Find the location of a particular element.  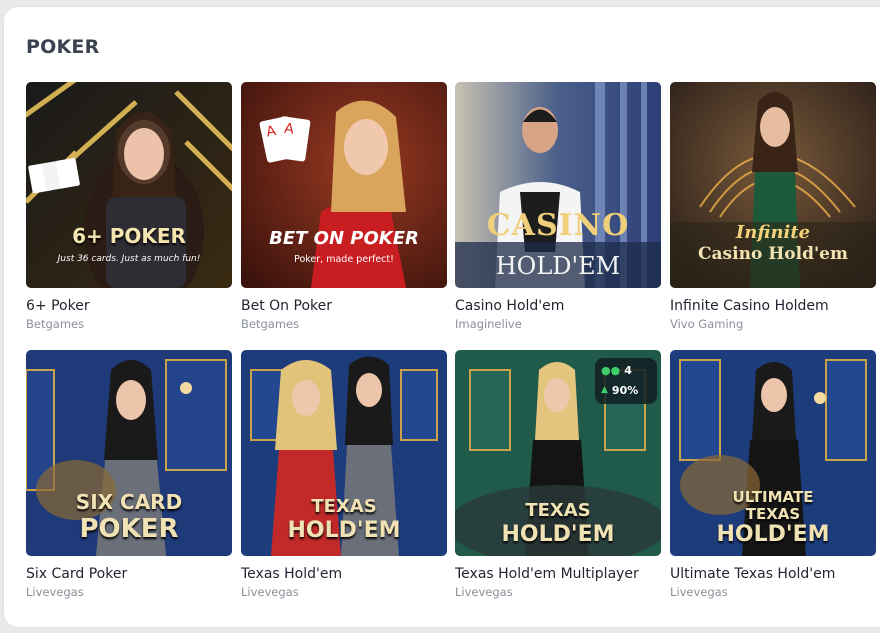

game-provider: Vivo Gaming is located at coordinates (707, 324).